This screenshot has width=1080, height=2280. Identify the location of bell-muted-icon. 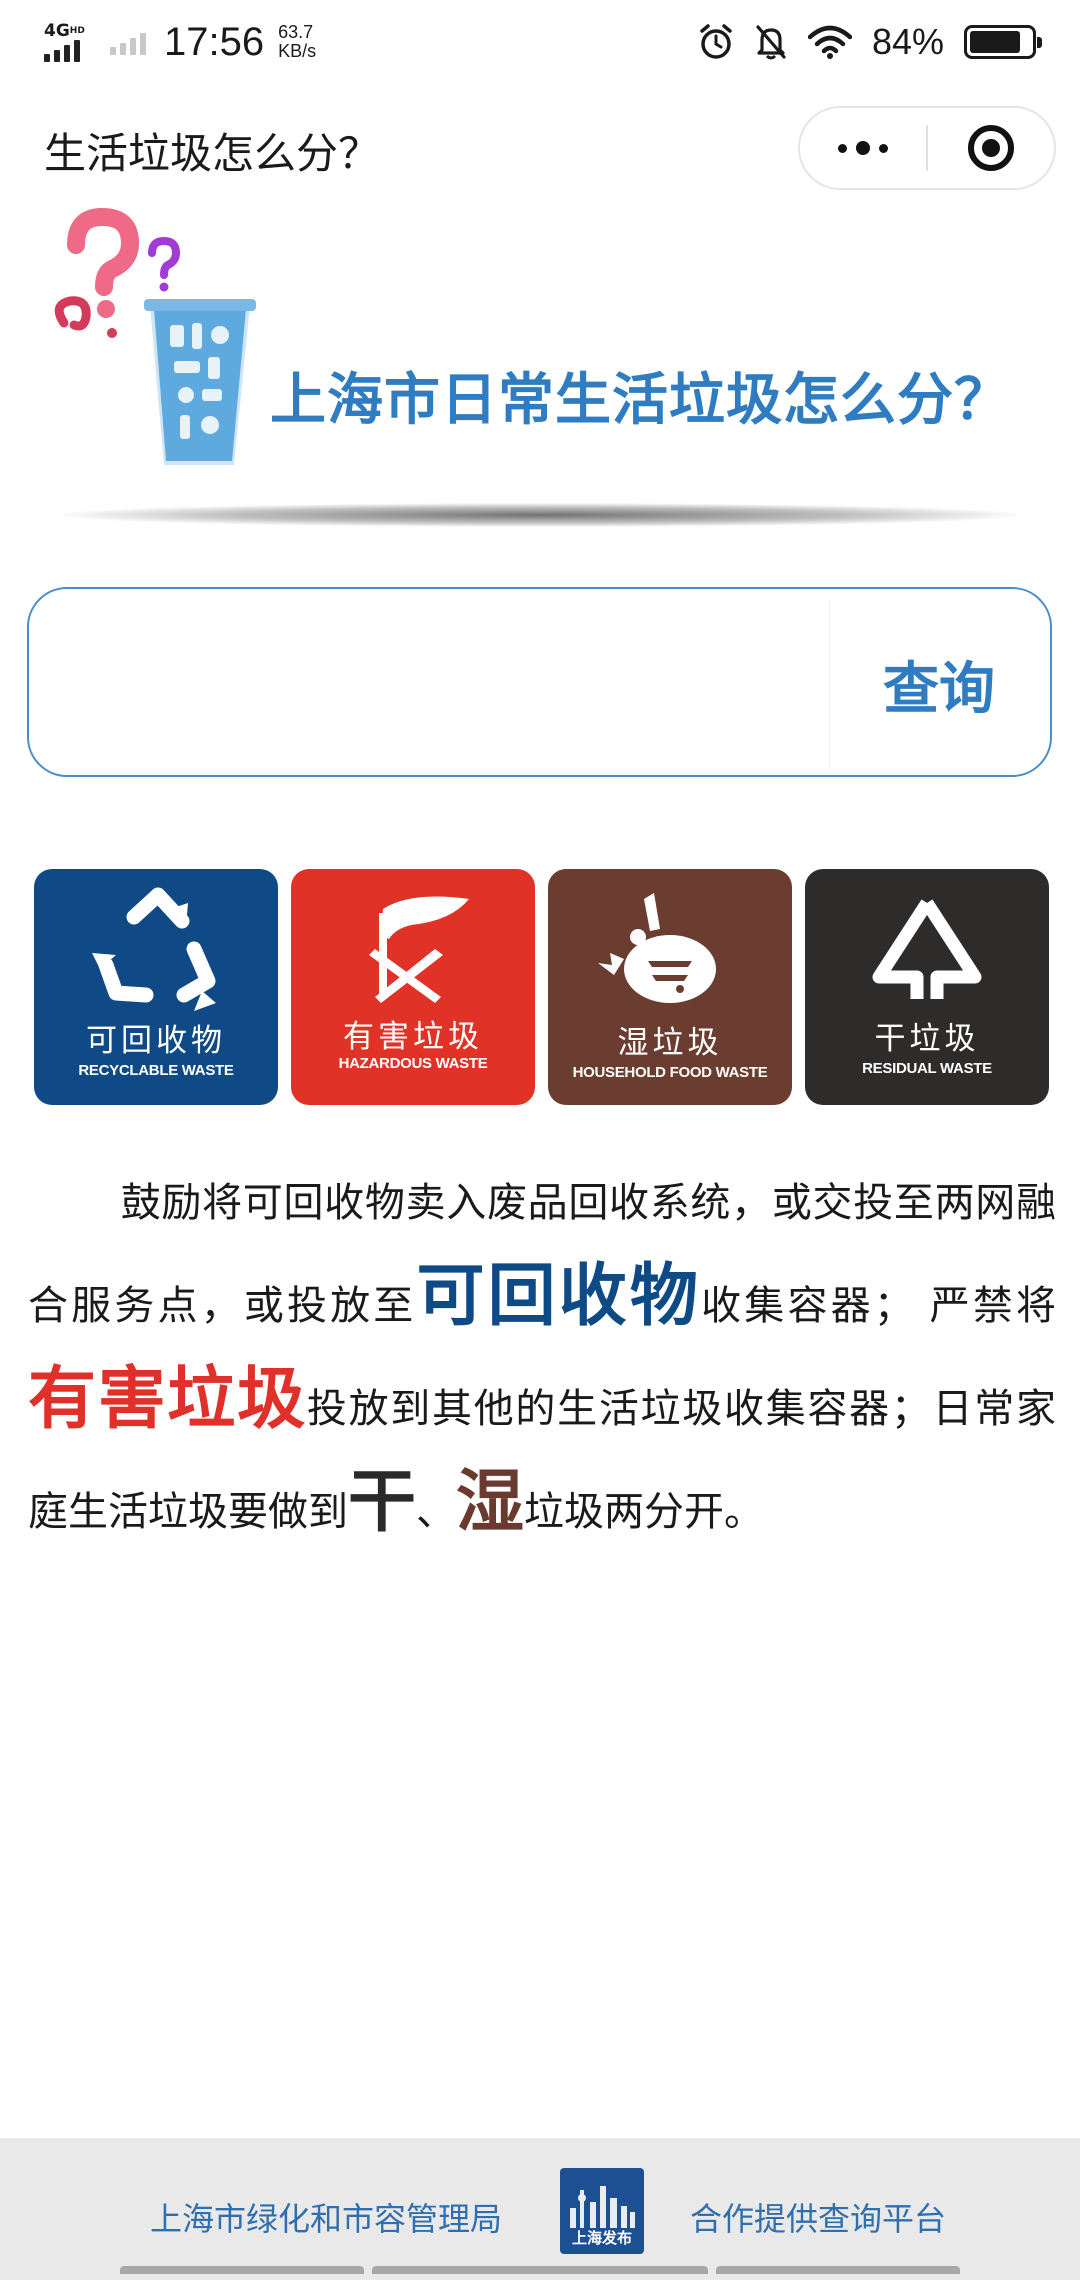
(771, 42).